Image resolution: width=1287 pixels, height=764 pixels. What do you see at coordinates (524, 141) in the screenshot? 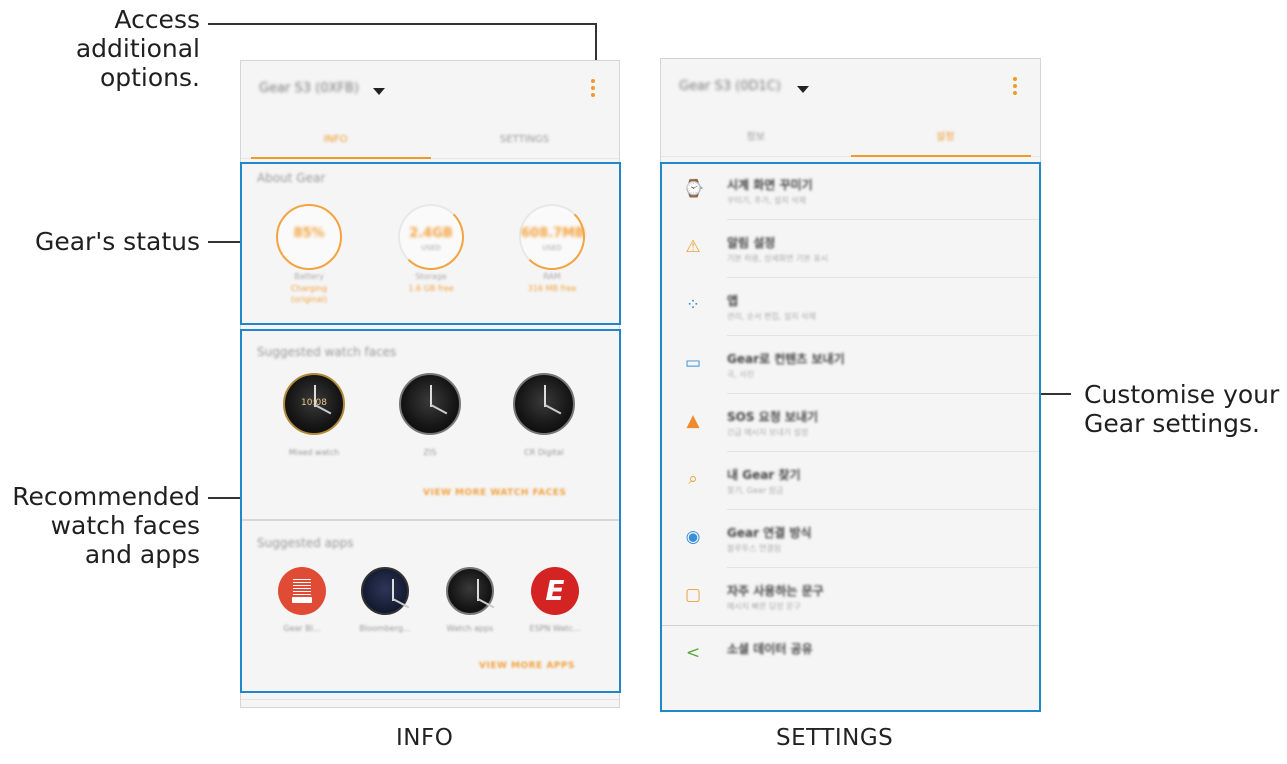
I see `tab-settings: SETTINGS` at bounding box center [524, 141].